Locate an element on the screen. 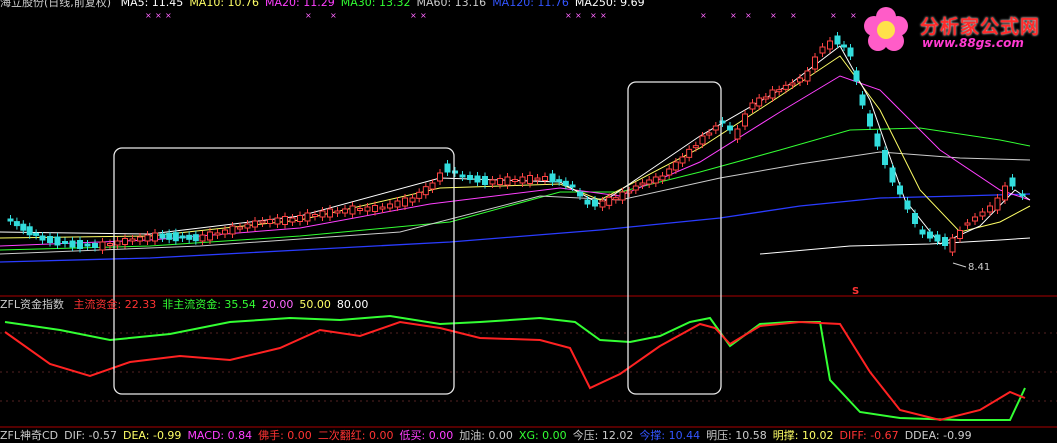 The width and height of the screenshot is (1057, 443). ma-legend-item-5: MA120: 11.76 is located at coordinates (530, 4).